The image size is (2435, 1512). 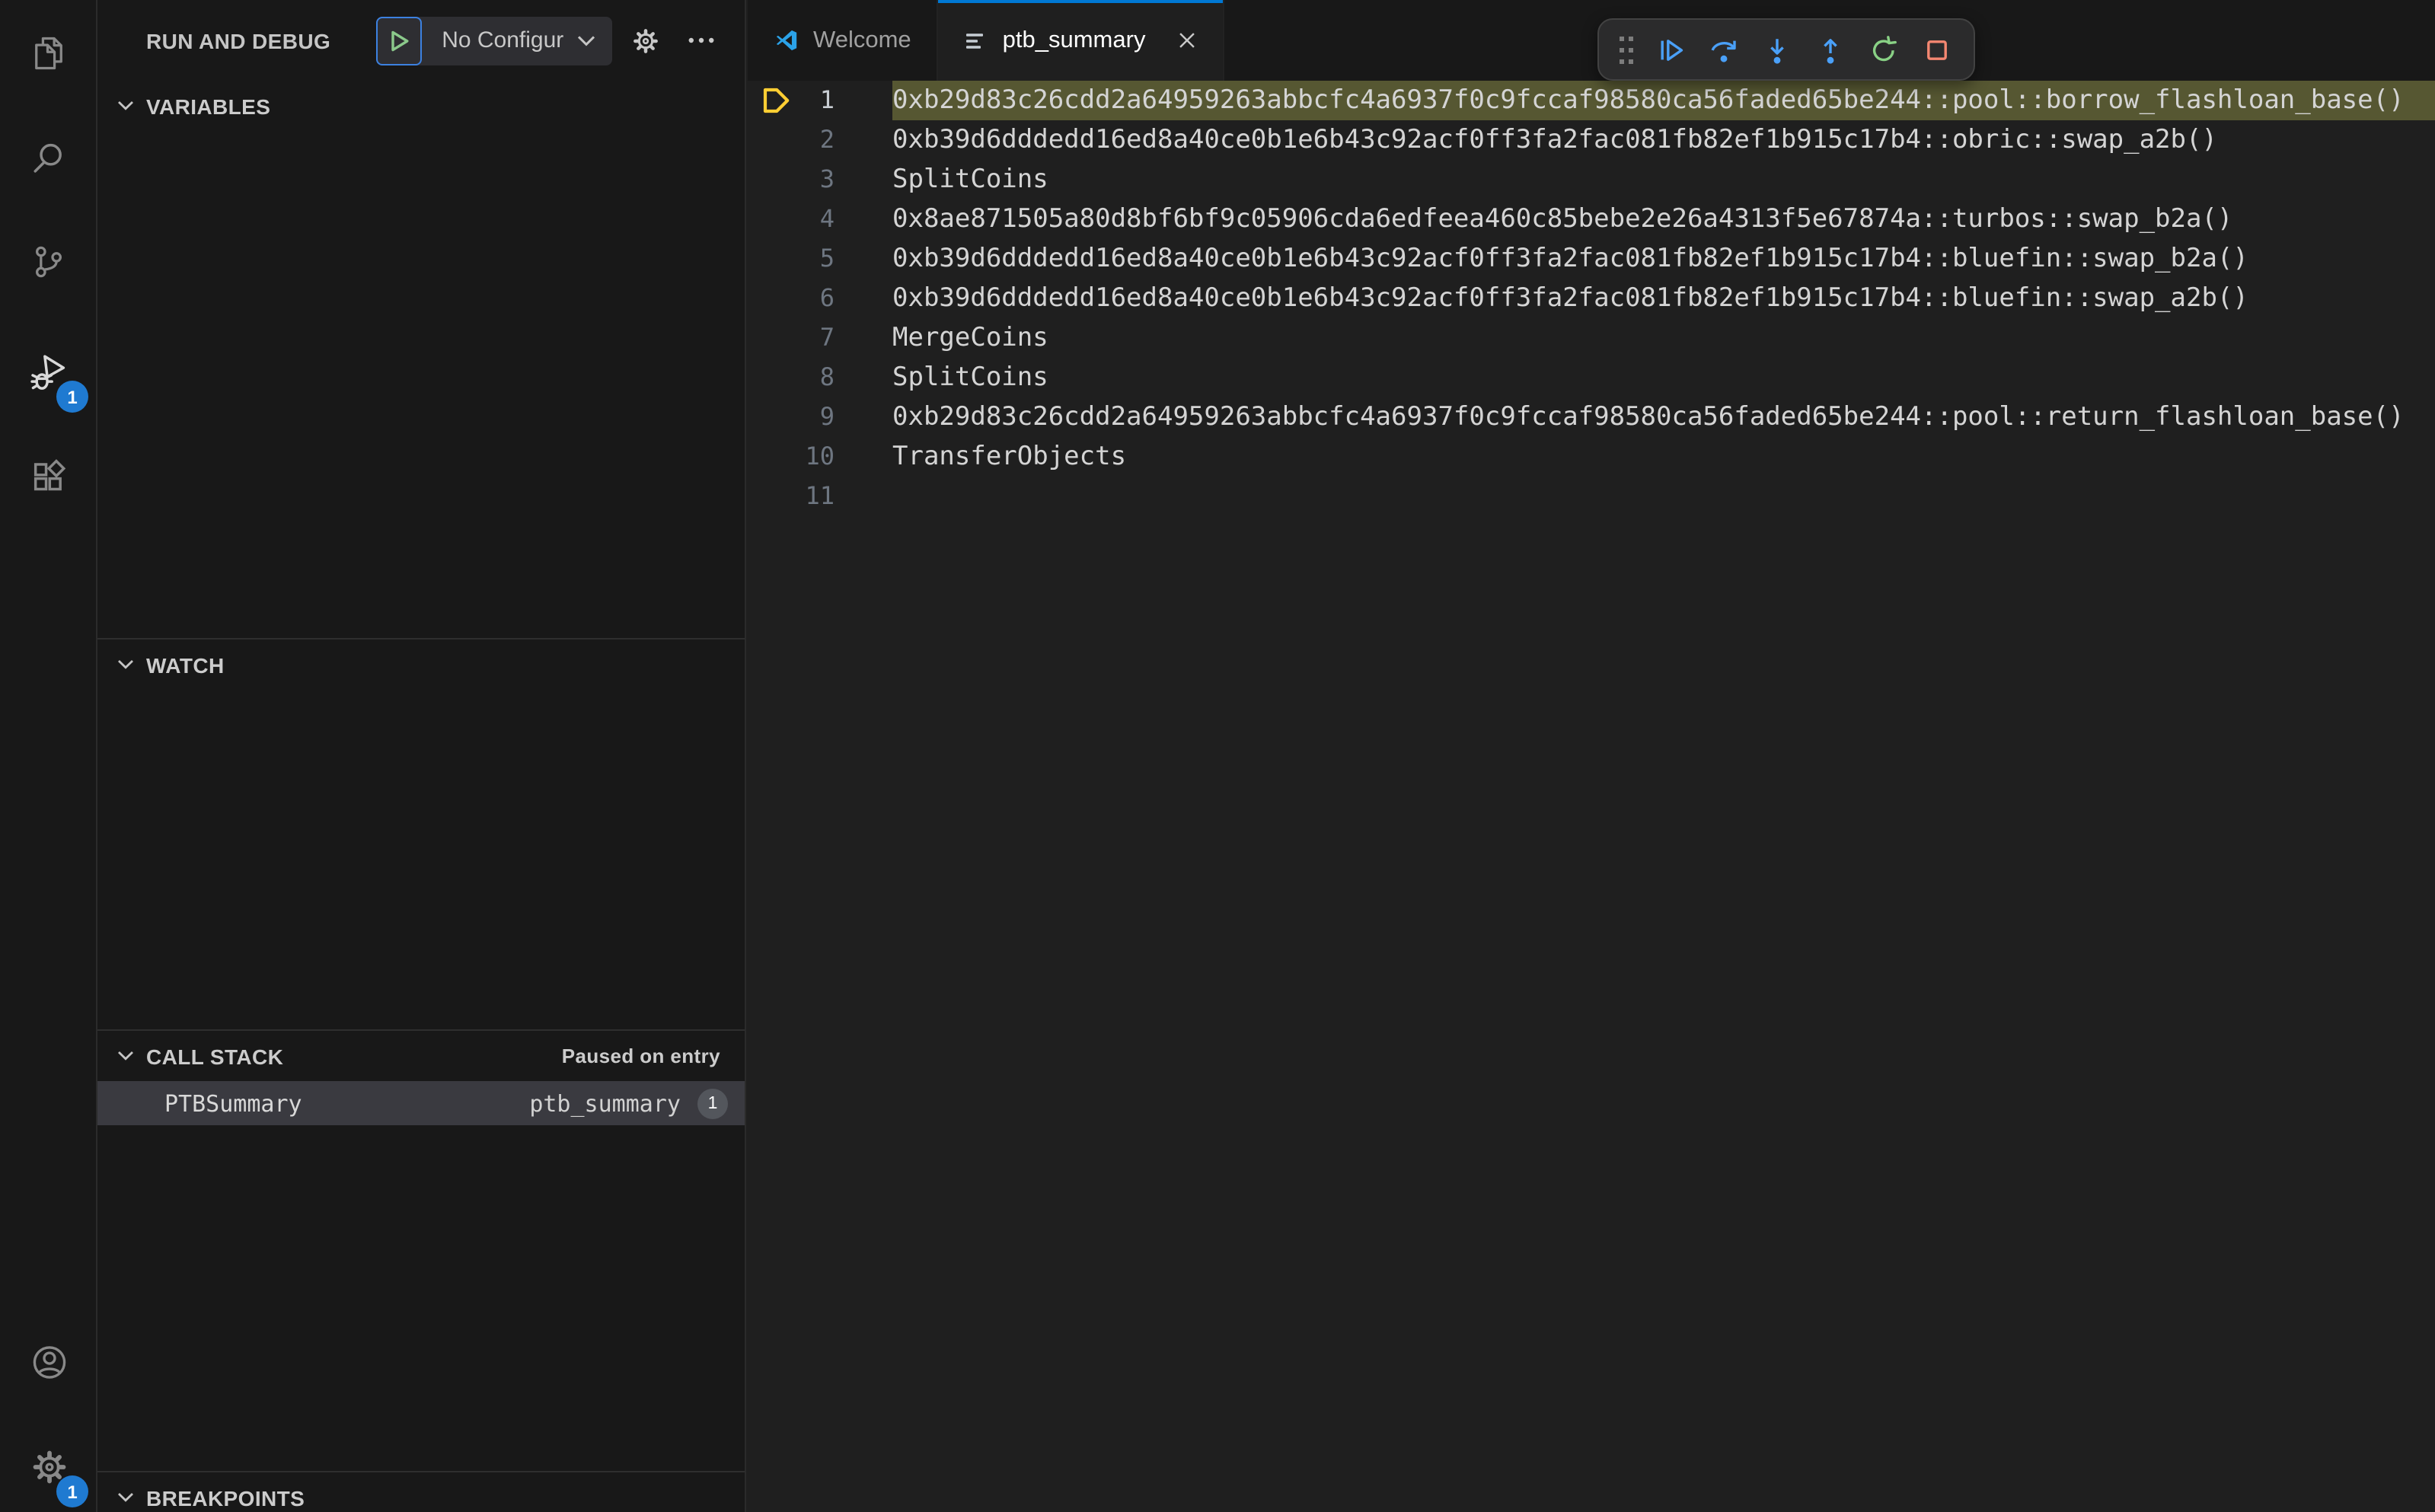 I want to click on toolbar-drag-handle, so click(x=1626, y=49).